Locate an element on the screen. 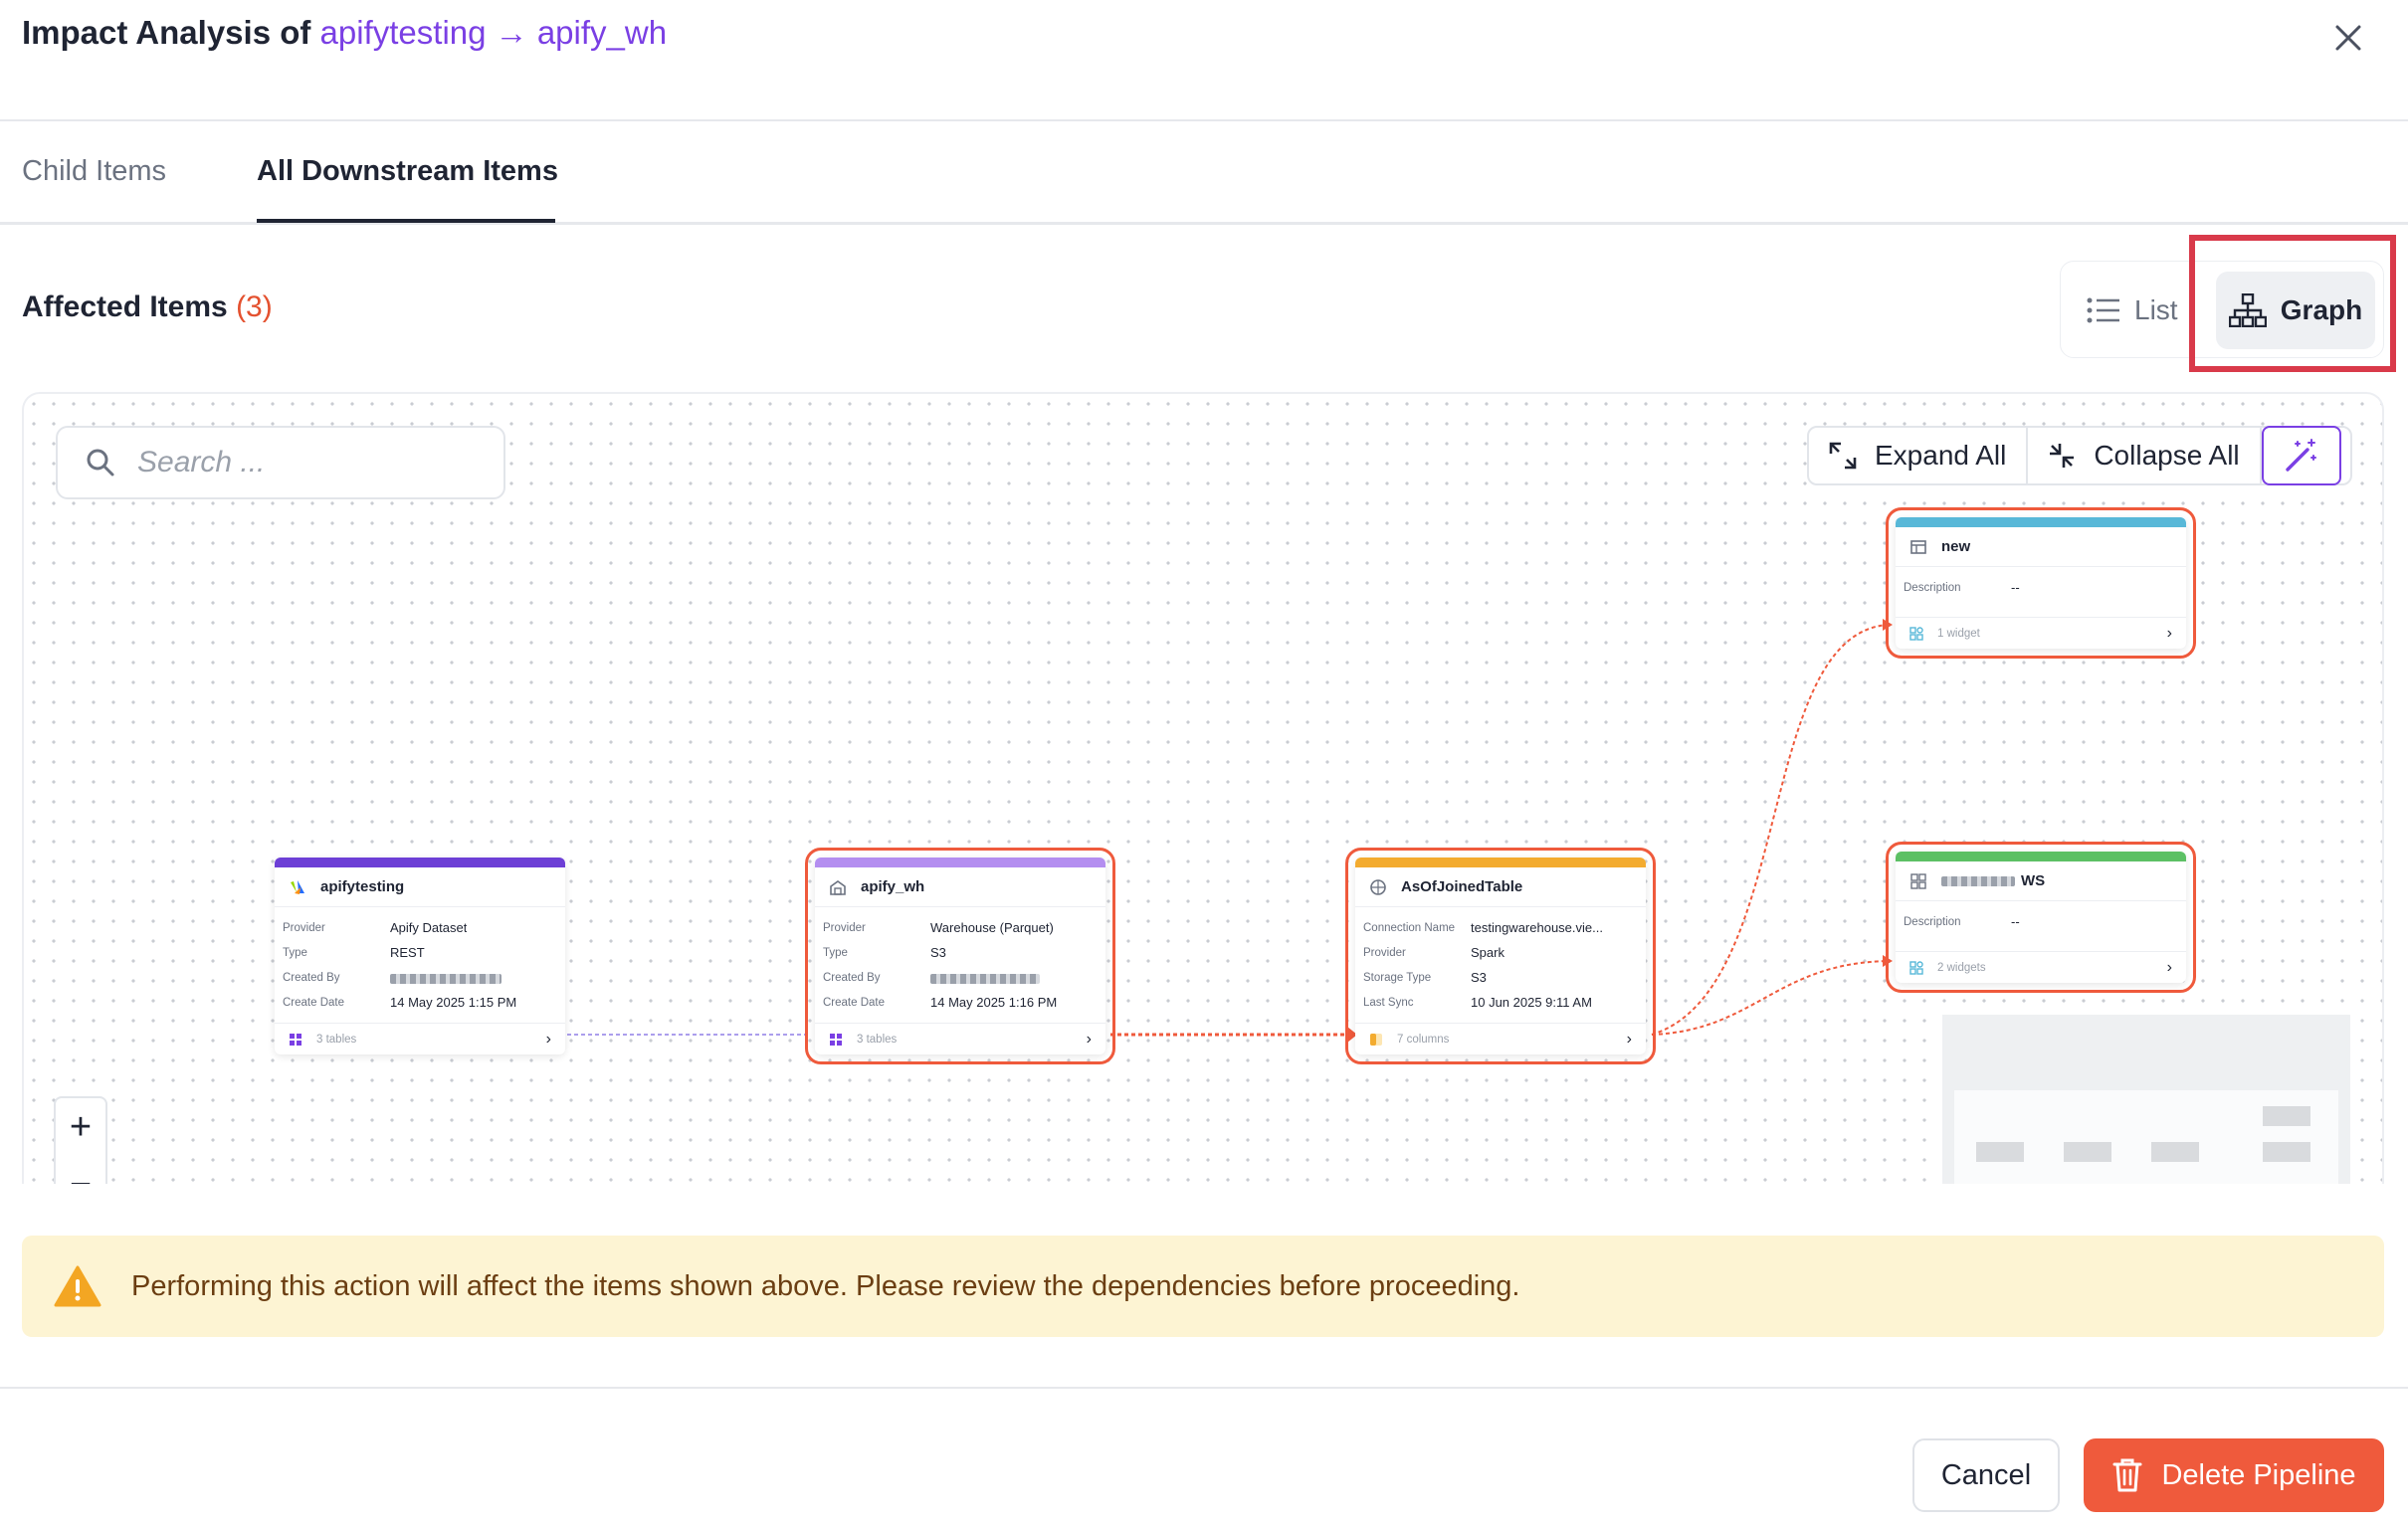 Image resolution: width=2408 pixels, height=1528 pixels. node-field-value: Warehouse (Parquet) is located at coordinates (992, 927).